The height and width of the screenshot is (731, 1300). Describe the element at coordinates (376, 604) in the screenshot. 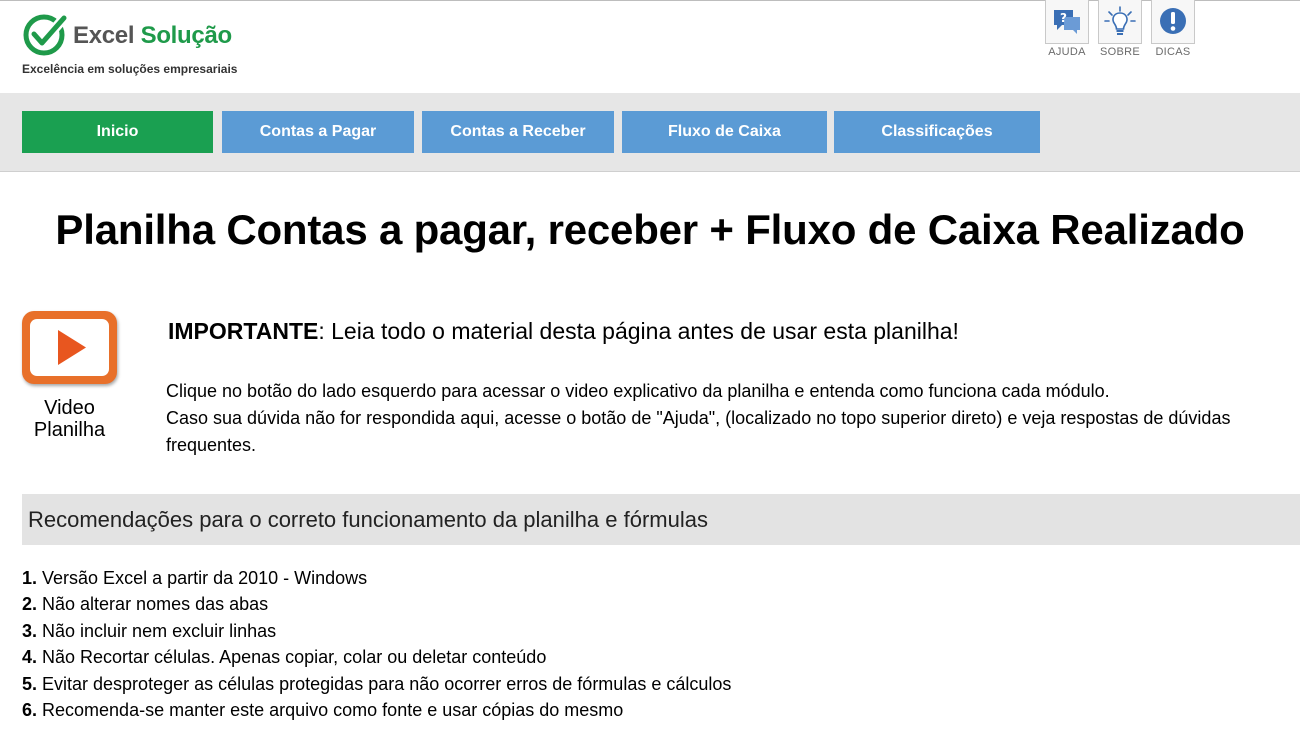

I see `list-item: 2. Não alterar nomes das abas` at that location.